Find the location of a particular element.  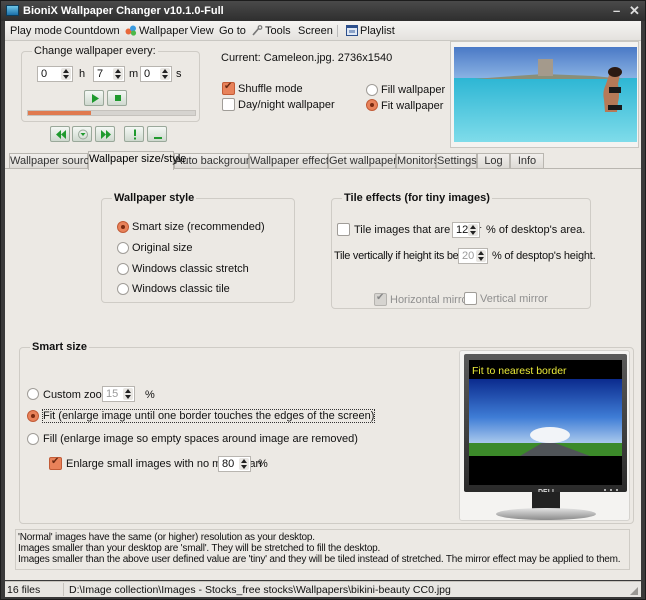

classic-stretch-radio is located at coordinates (123, 269).